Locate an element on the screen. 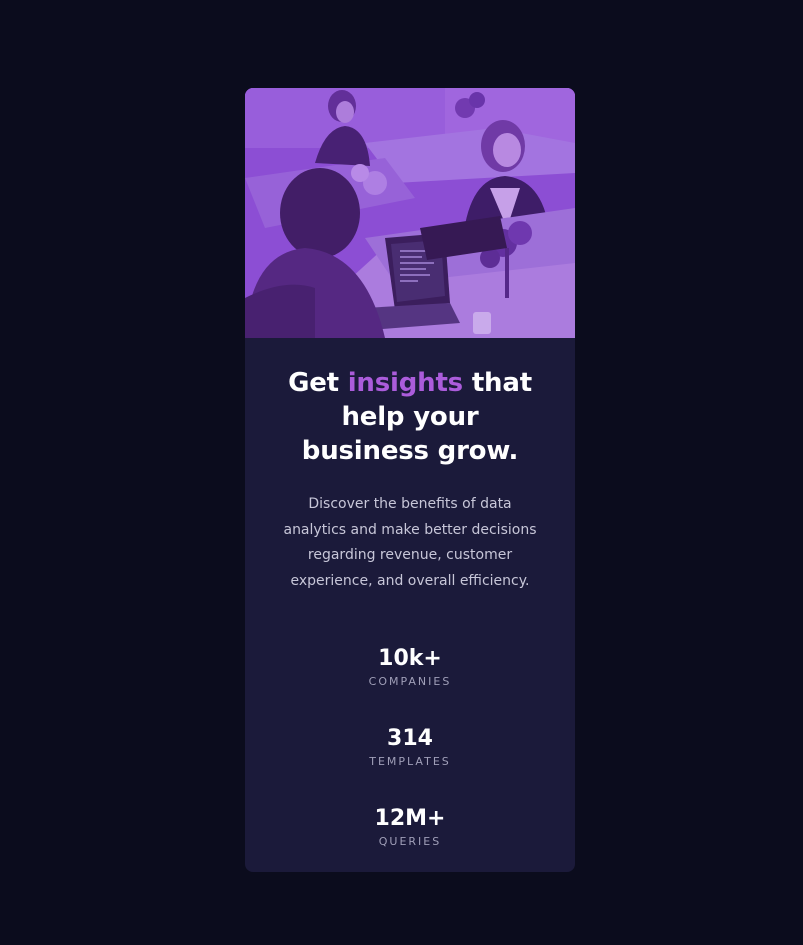  stat-label: TEMPLATES is located at coordinates (410, 761).